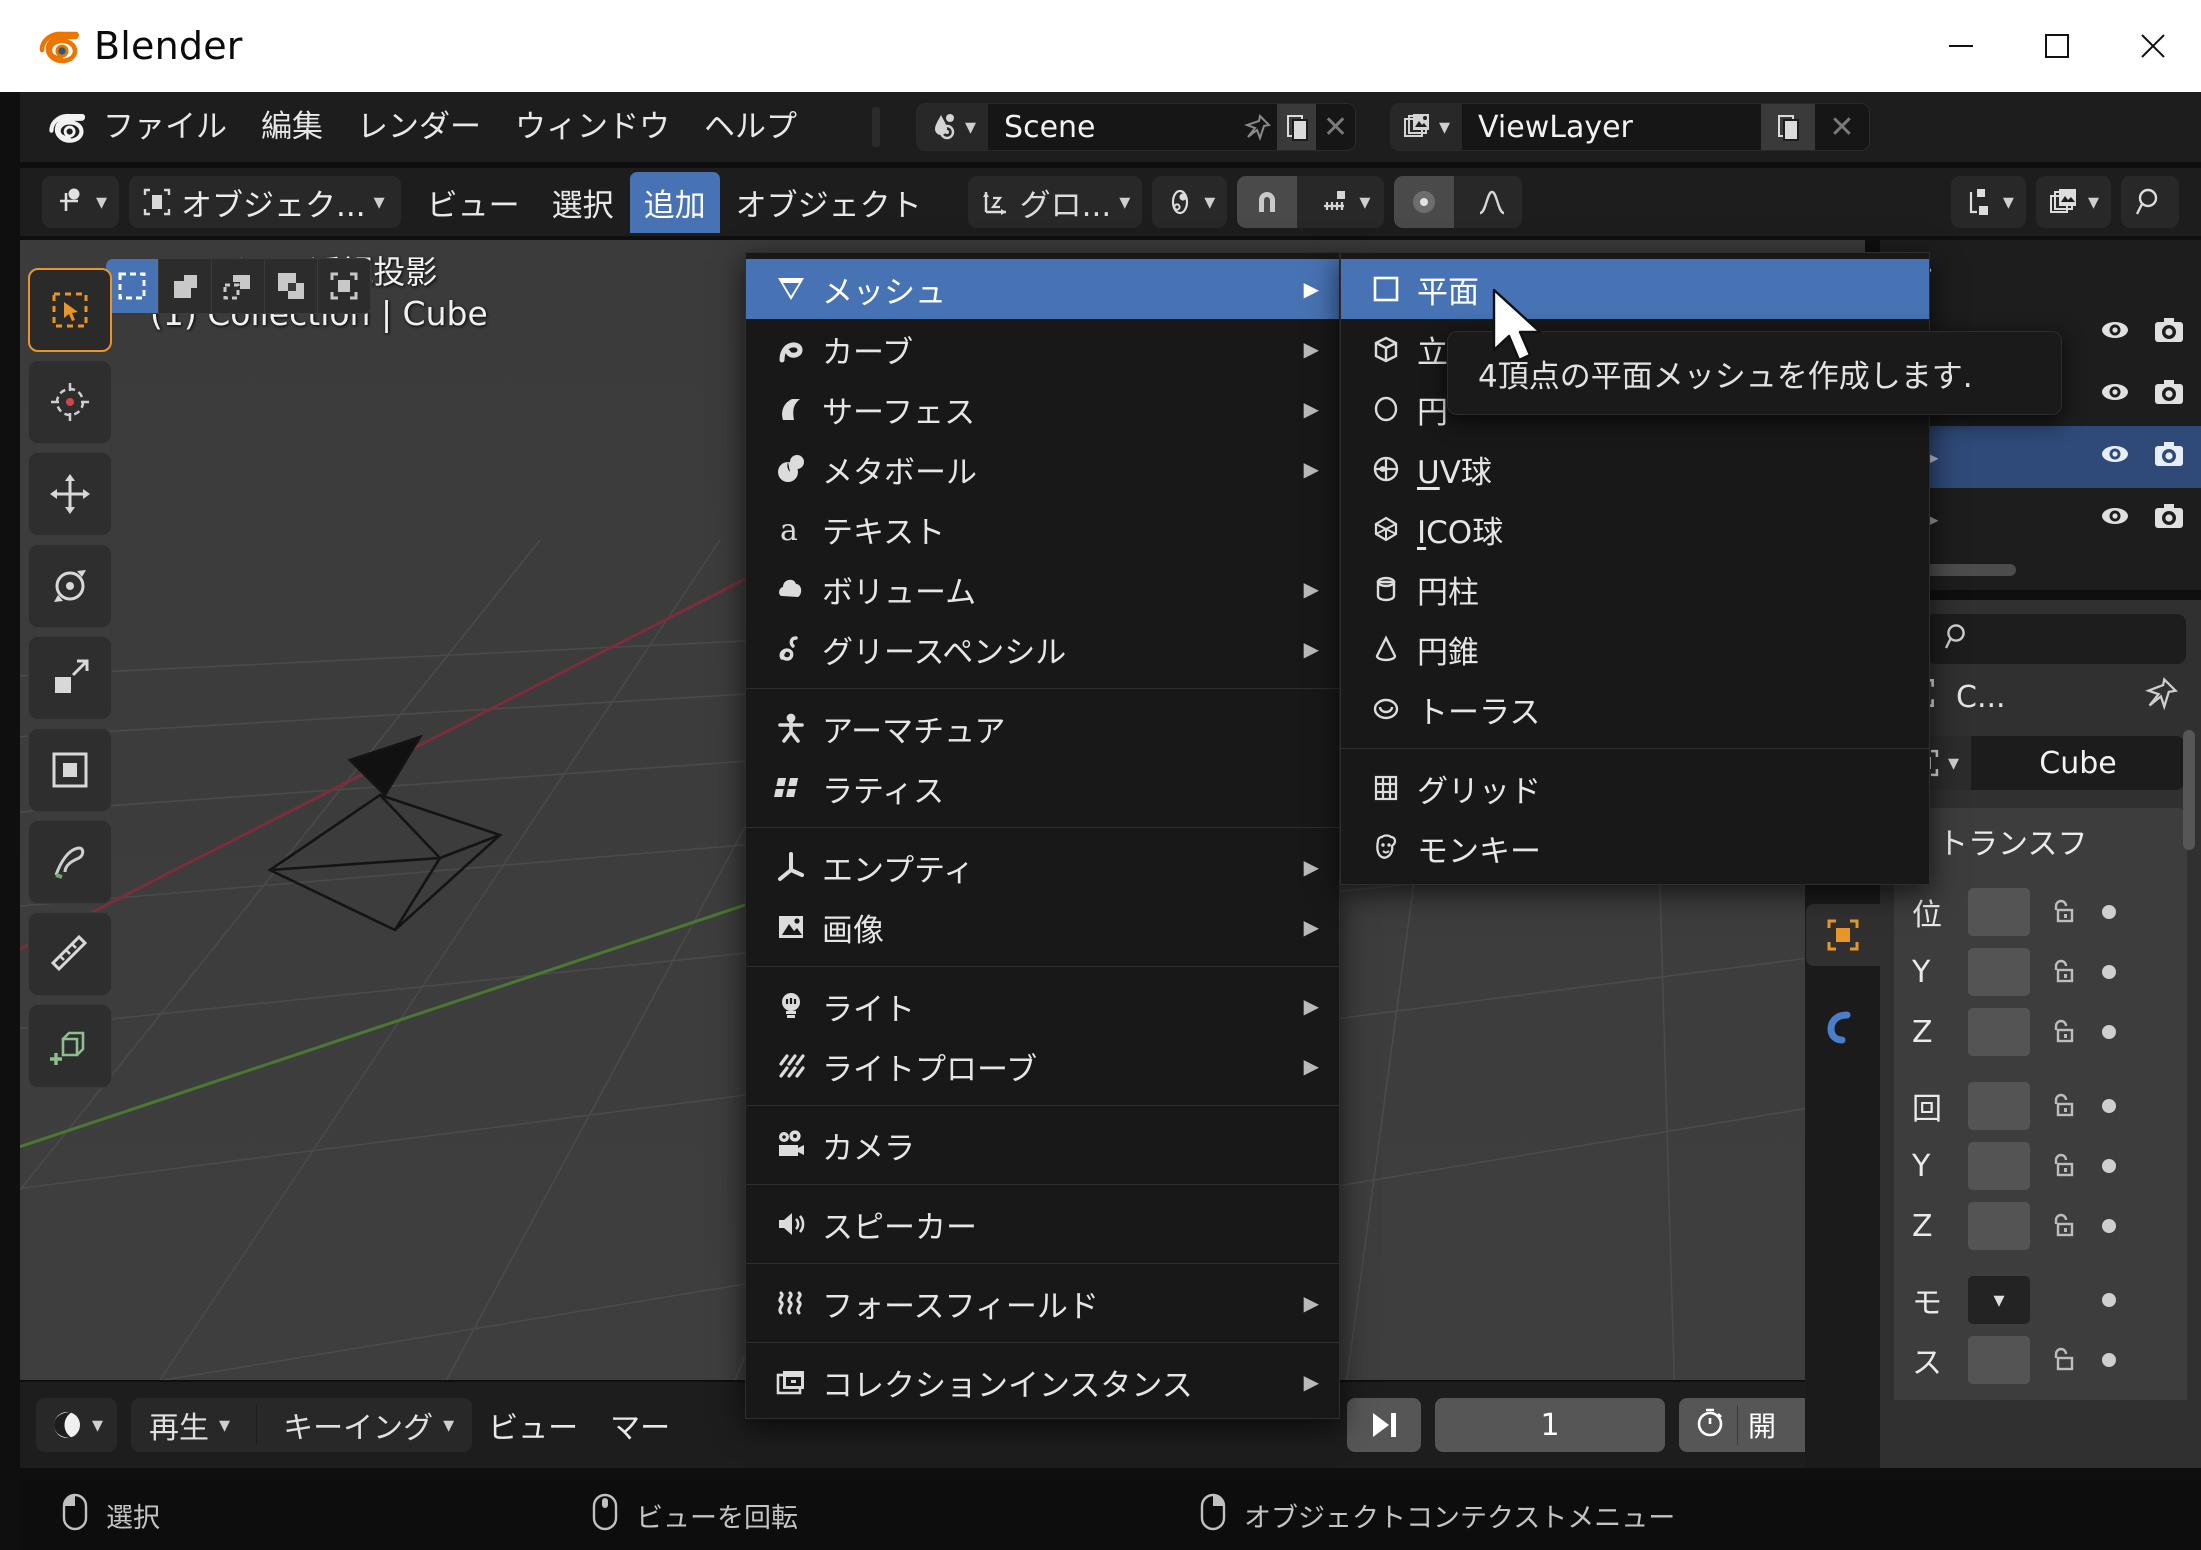 The height and width of the screenshot is (1550, 2201). Describe the element at coordinates (1042, 867) in the screenshot. I see `add-menu-item-empty: エンプティ ▶` at that location.